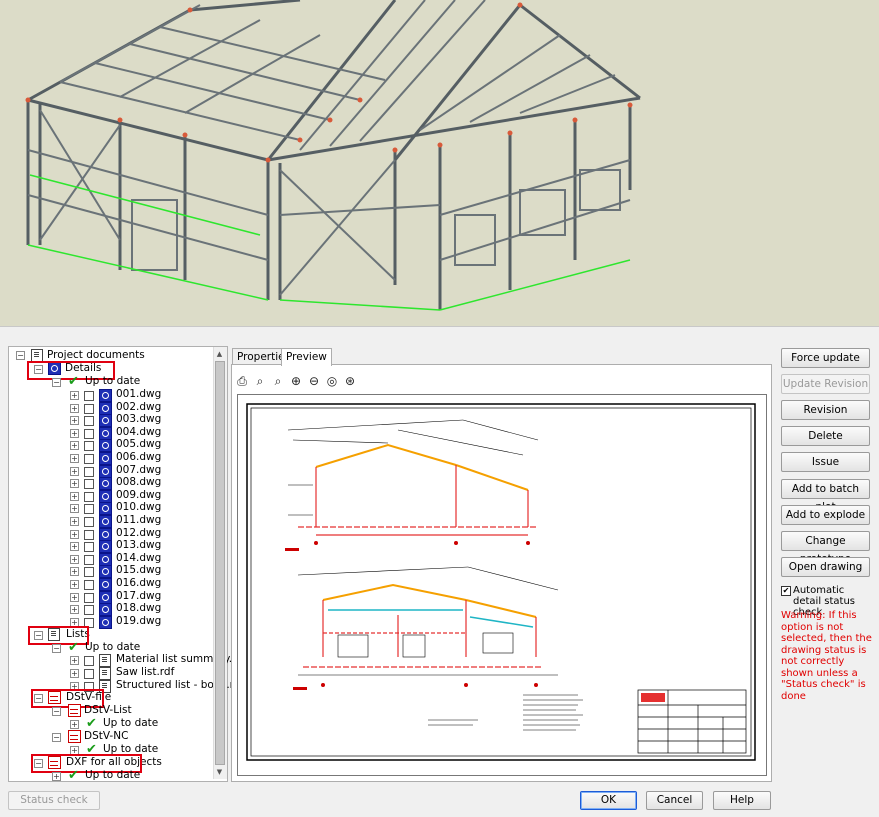 The height and width of the screenshot is (817, 879). What do you see at coordinates (138, 419) in the screenshot?
I see `tree-dwg-file: 003.dwg` at bounding box center [138, 419].